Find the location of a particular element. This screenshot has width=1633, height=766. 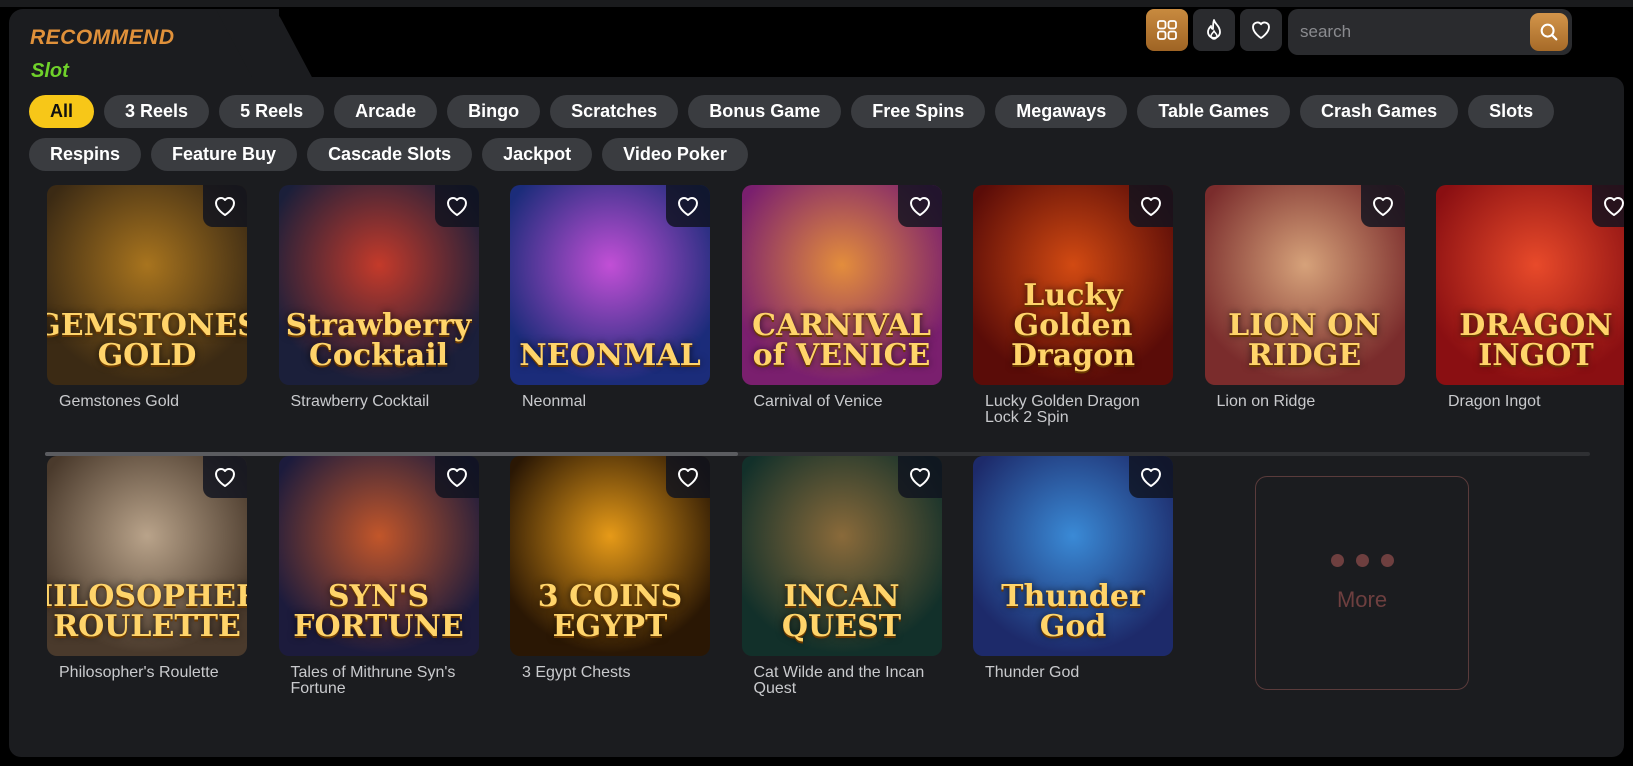

hot-games-button is located at coordinates (1214, 30).